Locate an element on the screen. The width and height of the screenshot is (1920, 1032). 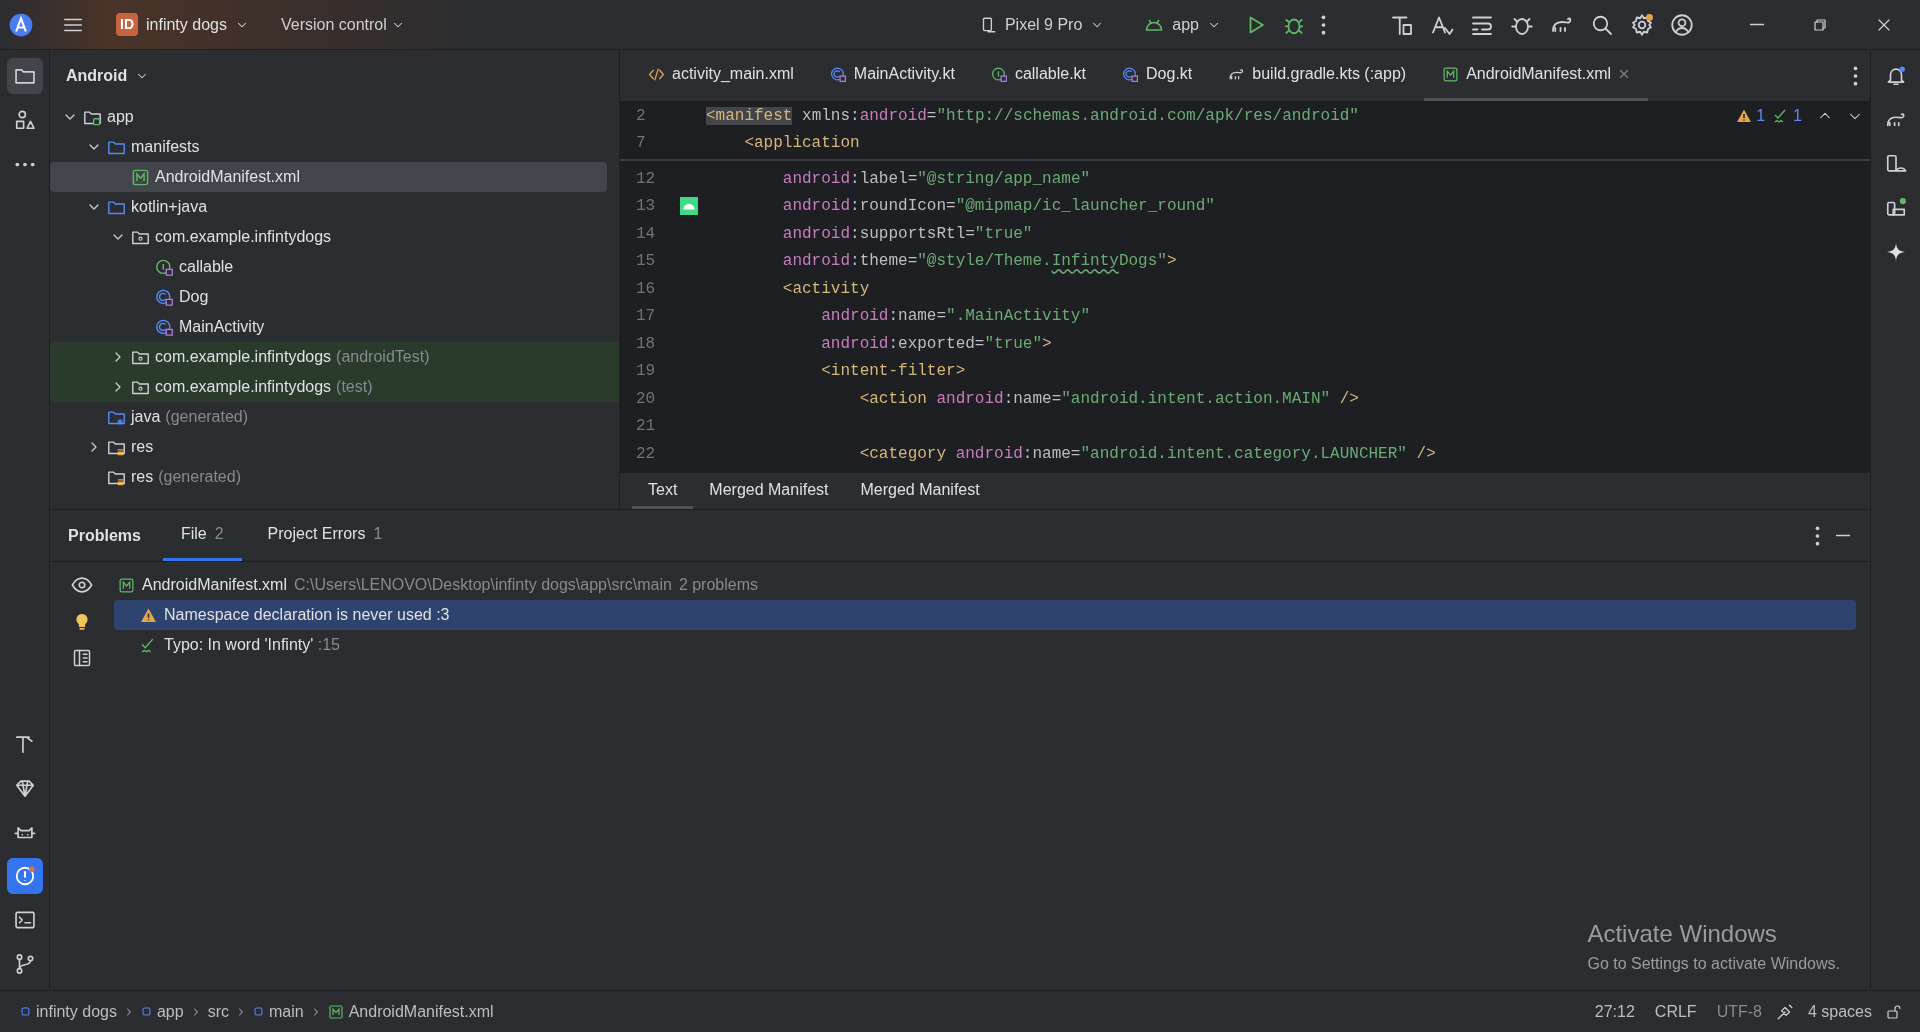
activation-title: Activate Windows is located at coordinates (1682, 934).